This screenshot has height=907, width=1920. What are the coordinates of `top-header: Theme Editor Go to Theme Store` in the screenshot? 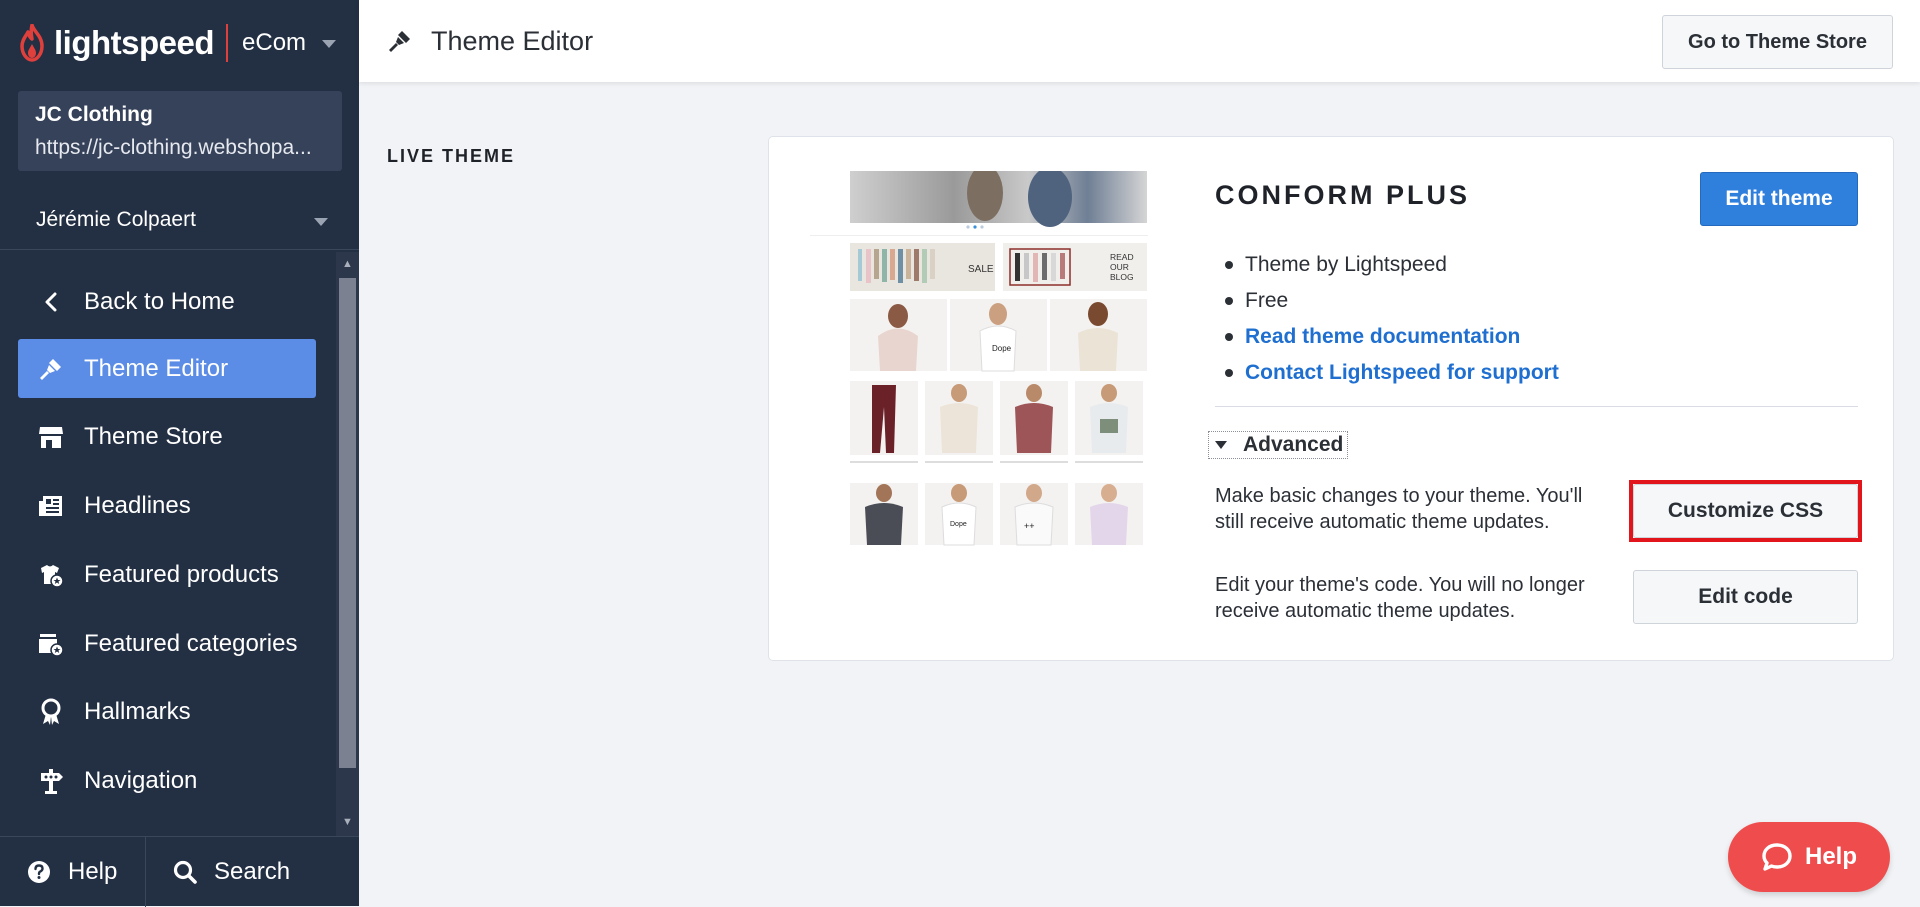 It's located at (1139, 41).